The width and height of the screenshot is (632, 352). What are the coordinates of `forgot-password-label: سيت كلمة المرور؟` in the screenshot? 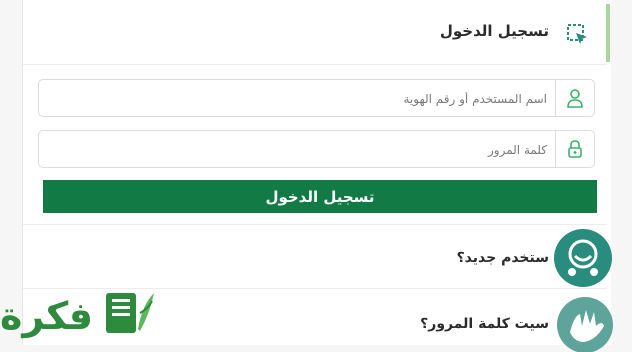 It's located at (484, 324).